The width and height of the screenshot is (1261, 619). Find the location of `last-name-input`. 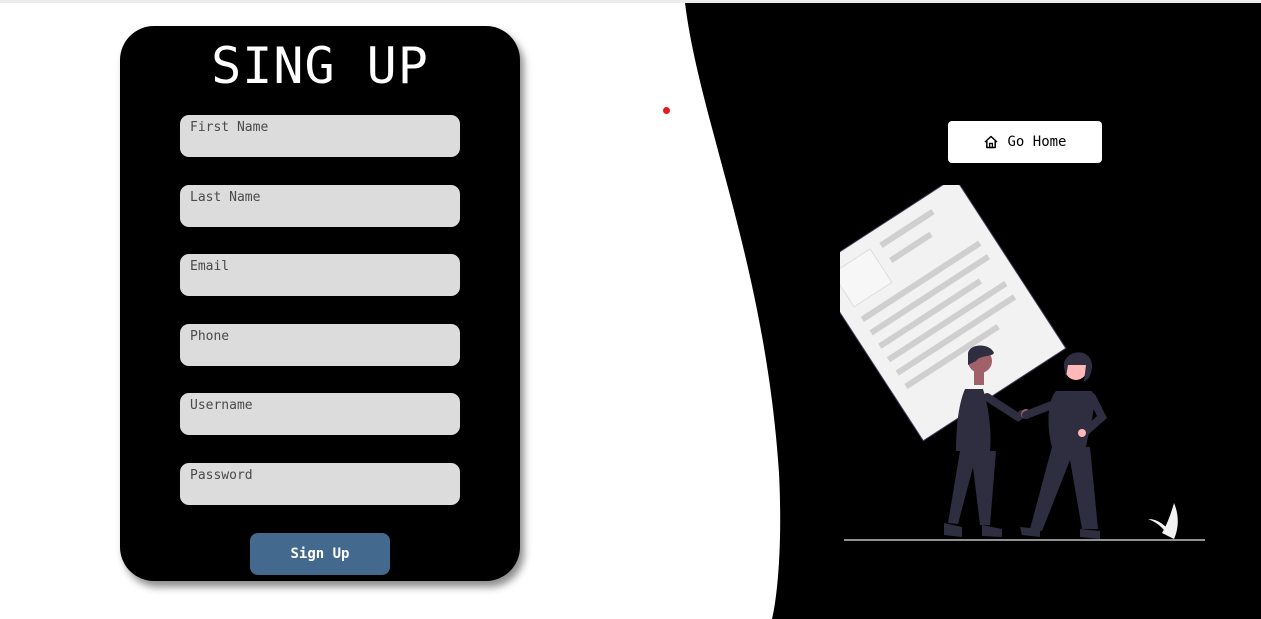

last-name-input is located at coordinates (320, 206).